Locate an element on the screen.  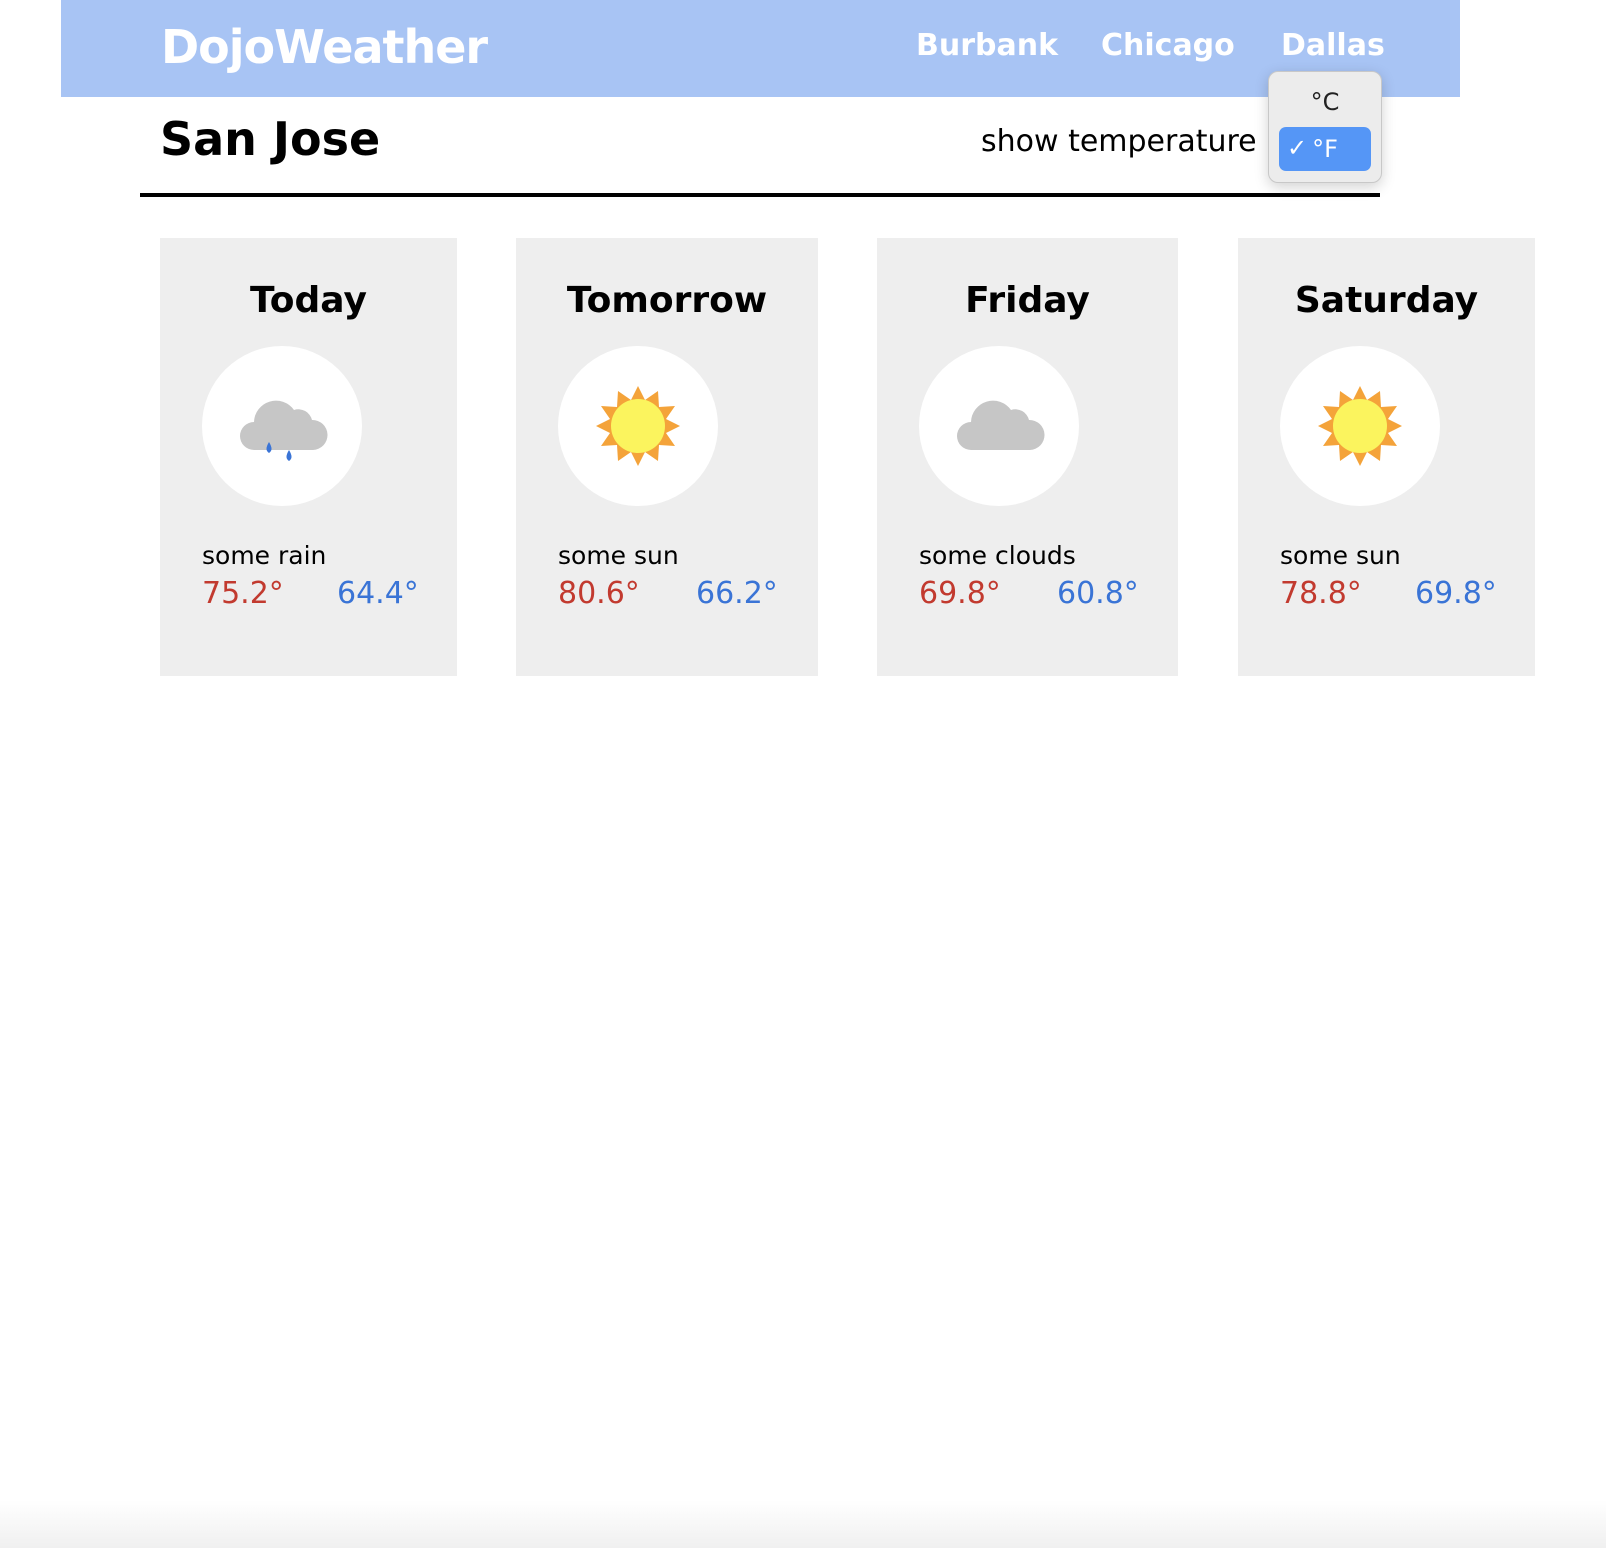
cloud-icon is located at coordinates (1001, 425).